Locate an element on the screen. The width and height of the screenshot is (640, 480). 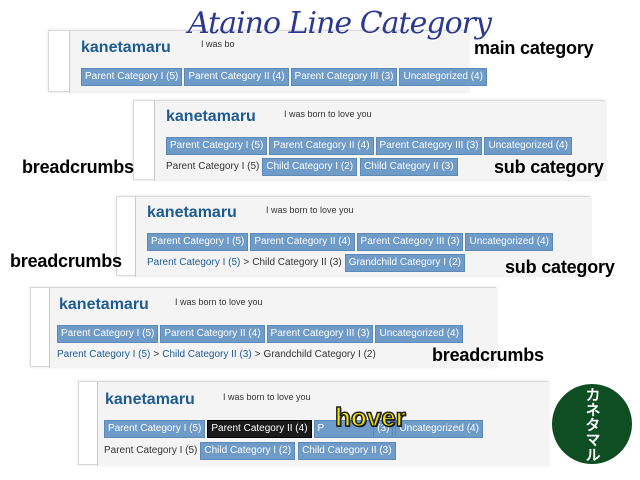
kanetamaru-badge-logo: カネタマル is located at coordinates (592, 424).